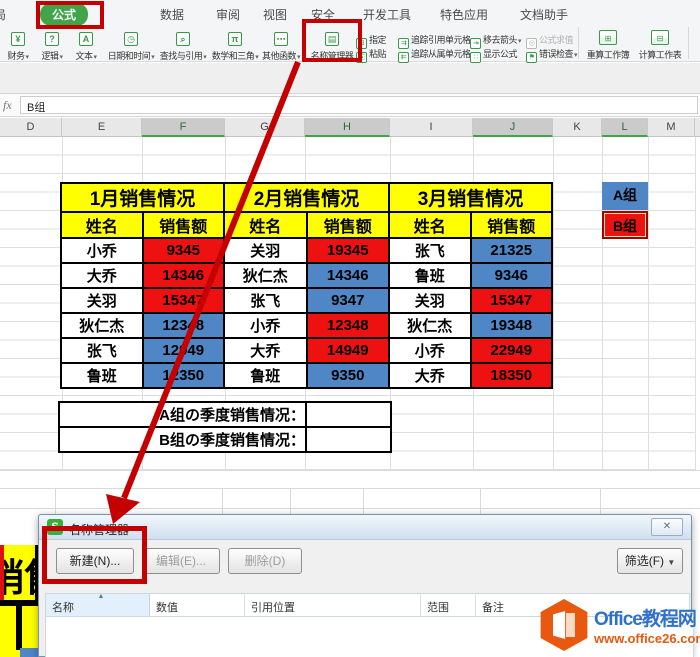 The width and height of the screenshot is (700, 657). I want to click on ribbon-button-define: ⊞ 指定, so click(371, 41).